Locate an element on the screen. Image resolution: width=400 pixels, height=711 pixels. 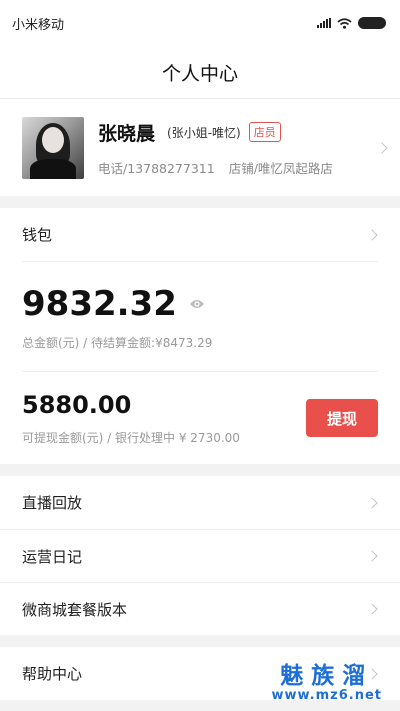
status-icons is located at coordinates (351, 23).